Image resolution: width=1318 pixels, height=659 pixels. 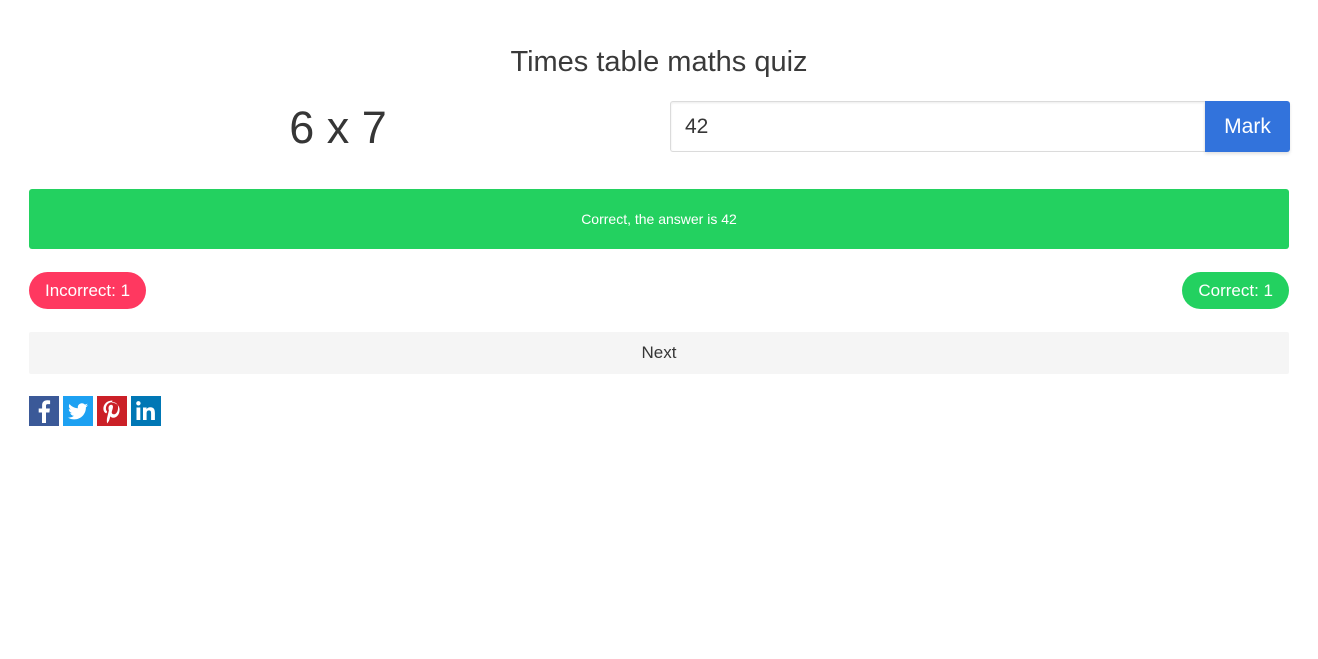 What do you see at coordinates (937, 126) in the screenshot?
I see `answer-input` at bounding box center [937, 126].